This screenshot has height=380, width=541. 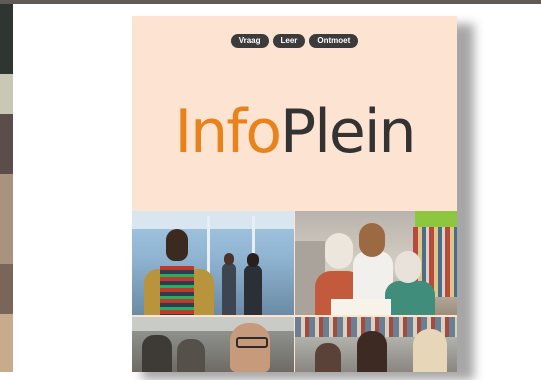 I want to click on pill-leer: Leer, so click(x=289, y=41).